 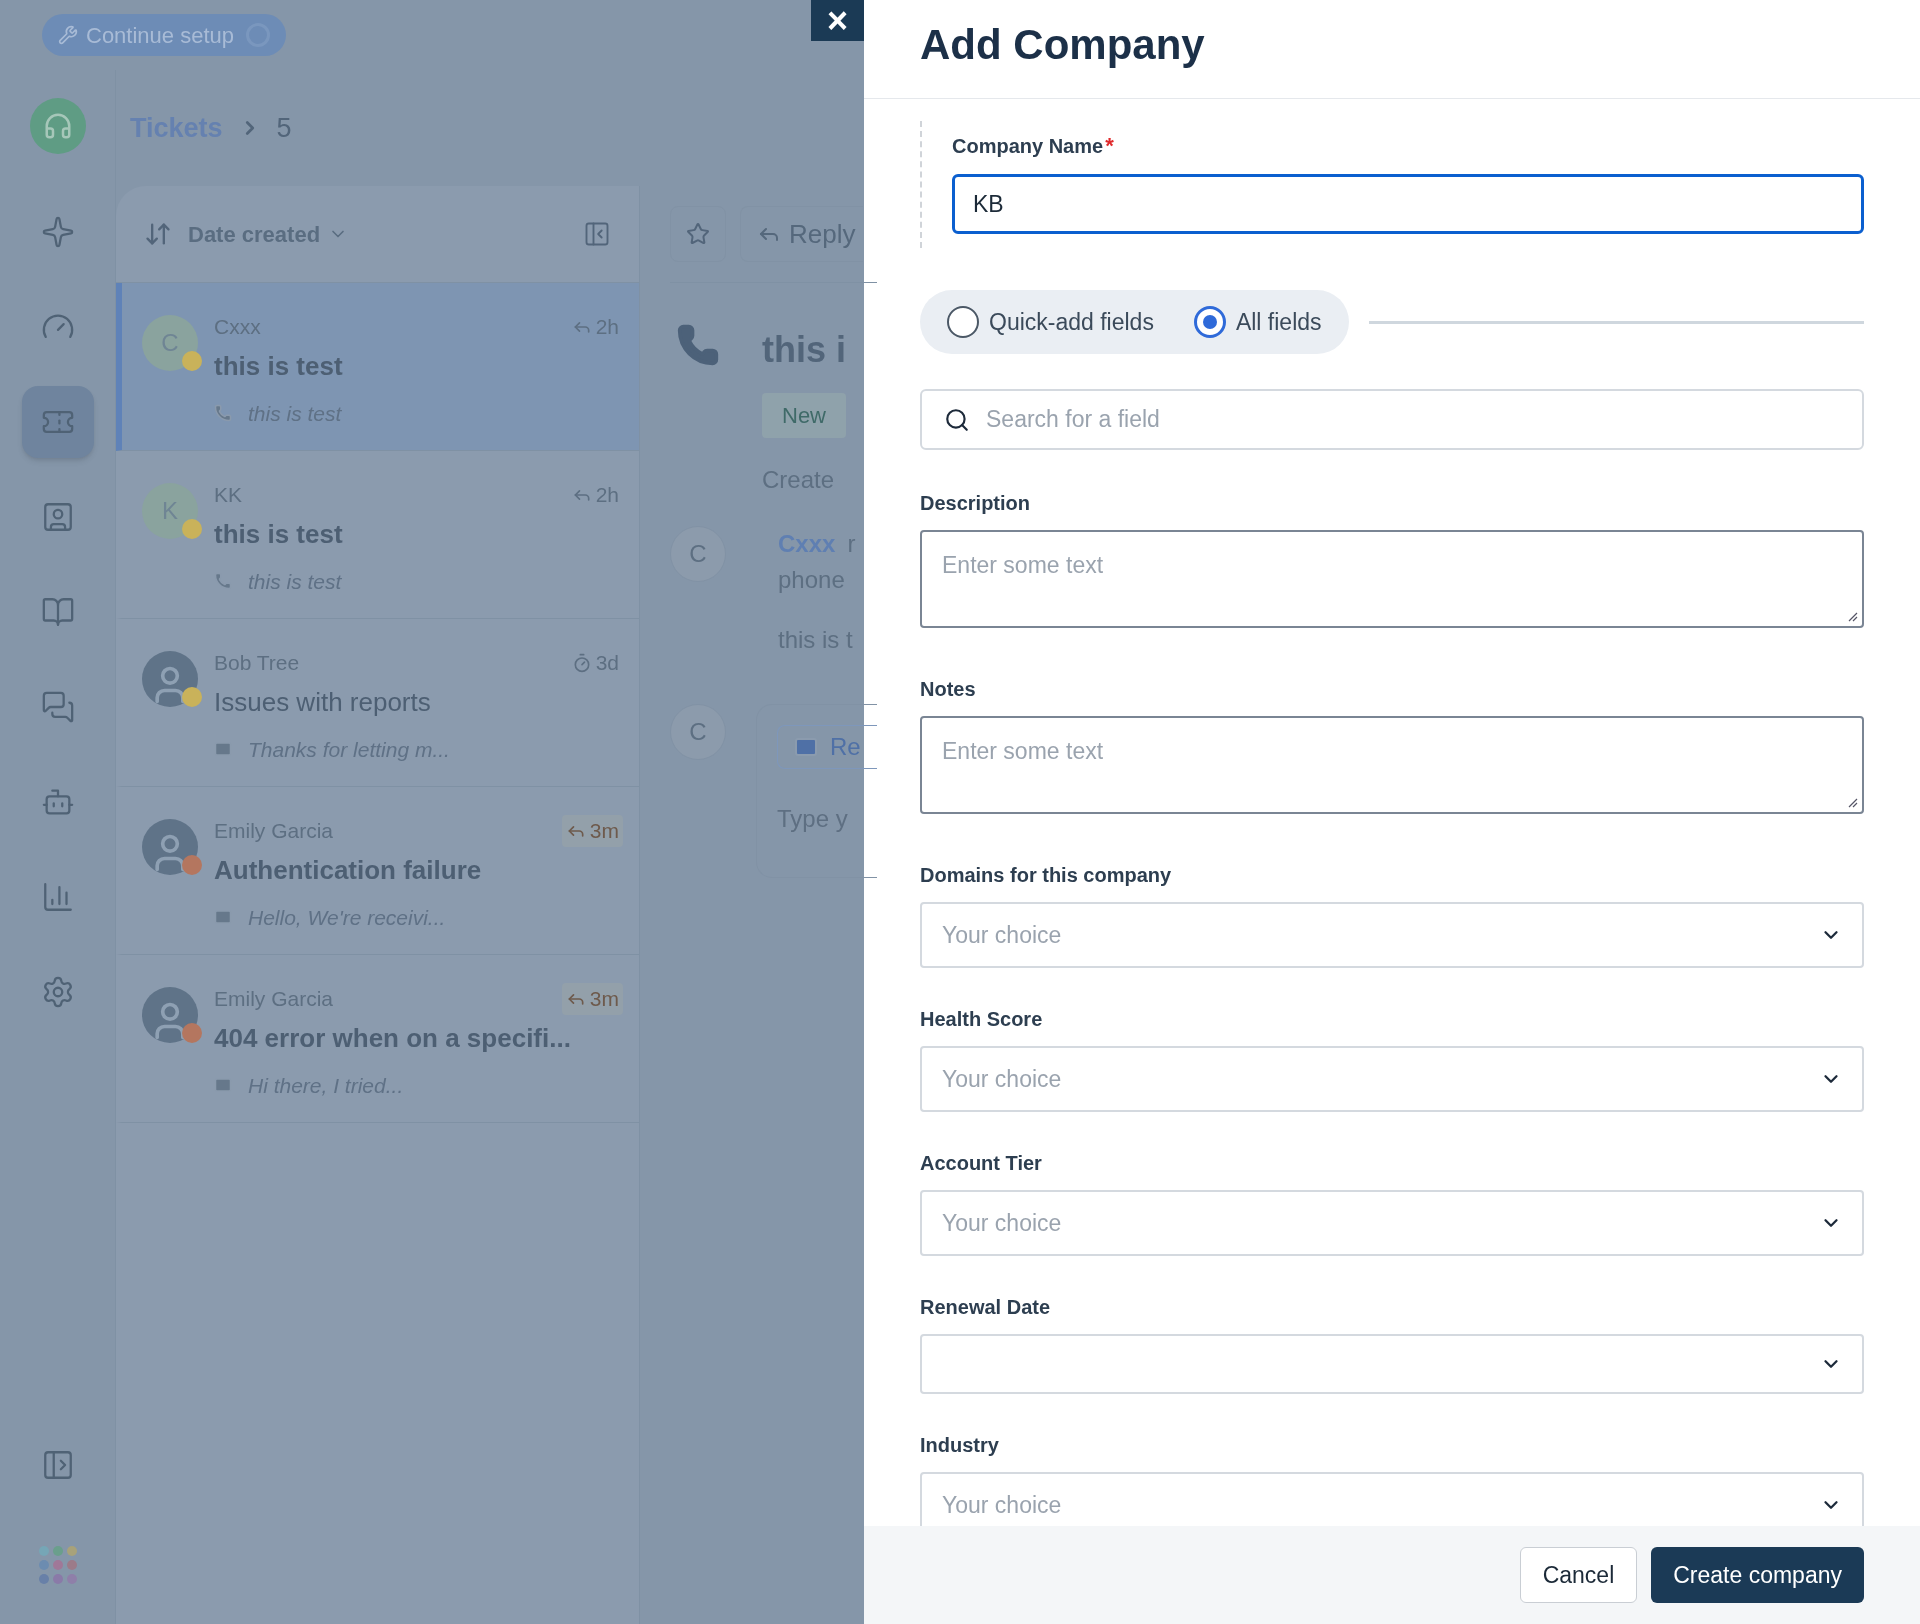 What do you see at coordinates (57, 1565) in the screenshot?
I see `app-grid-icon` at bounding box center [57, 1565].